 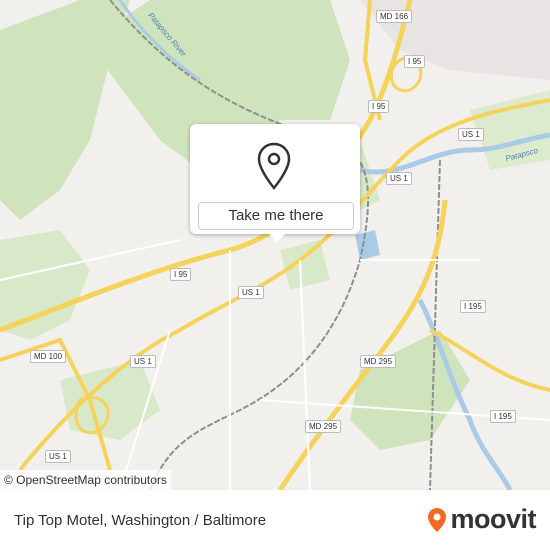 What do you see at coordinates (276, 216) in the screenshot?
I see `take-me-there-button: Take me there` at bounding box center [276, 216].